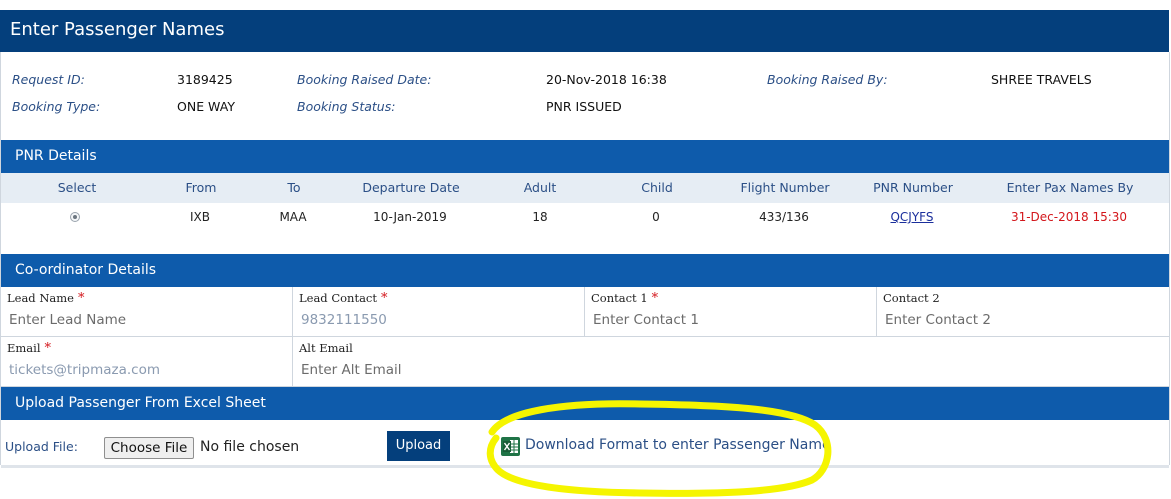 The height and width of the screenshot is (499, 1171). What do you see at coordinates (585, 156) in the screenshot?
I see `pnr-section-header: PNR Details` at bounding box center [585, 156].